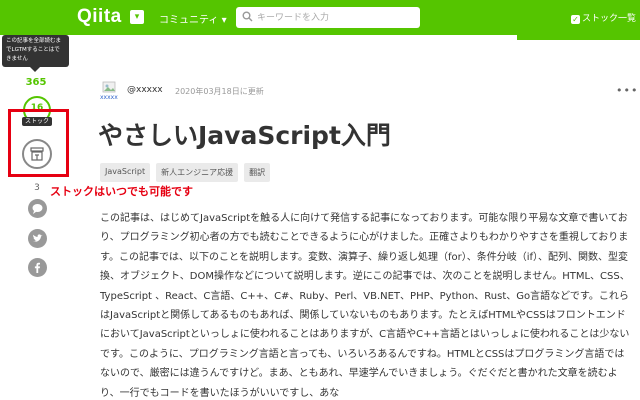 The image size is (640, 400). Describe the element at coordinates (109, 97) in the screenshot. I see `avatar-alt-text: xxxxx` at that location.